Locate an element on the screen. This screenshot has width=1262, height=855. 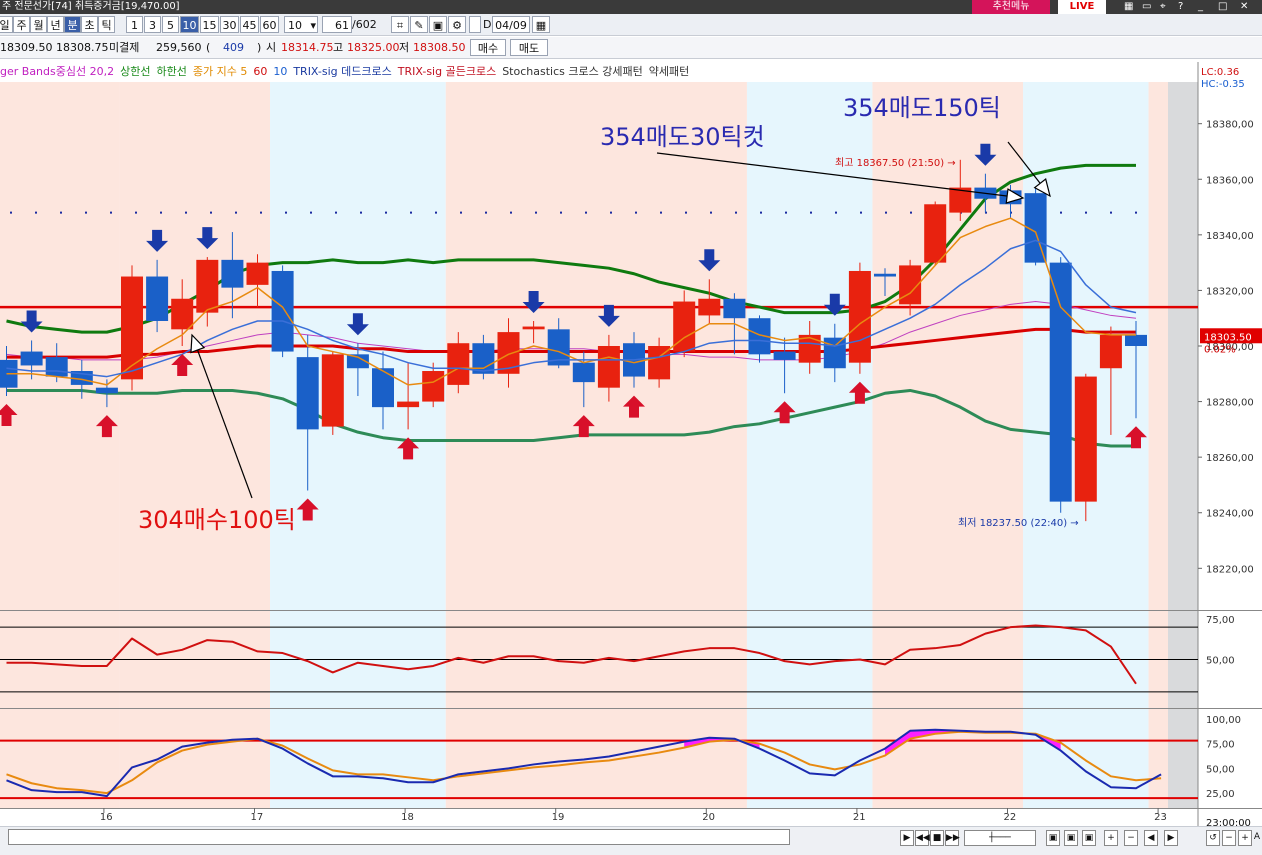
trix-tick-label: 50,00 is located at coordinates (1220, 661).